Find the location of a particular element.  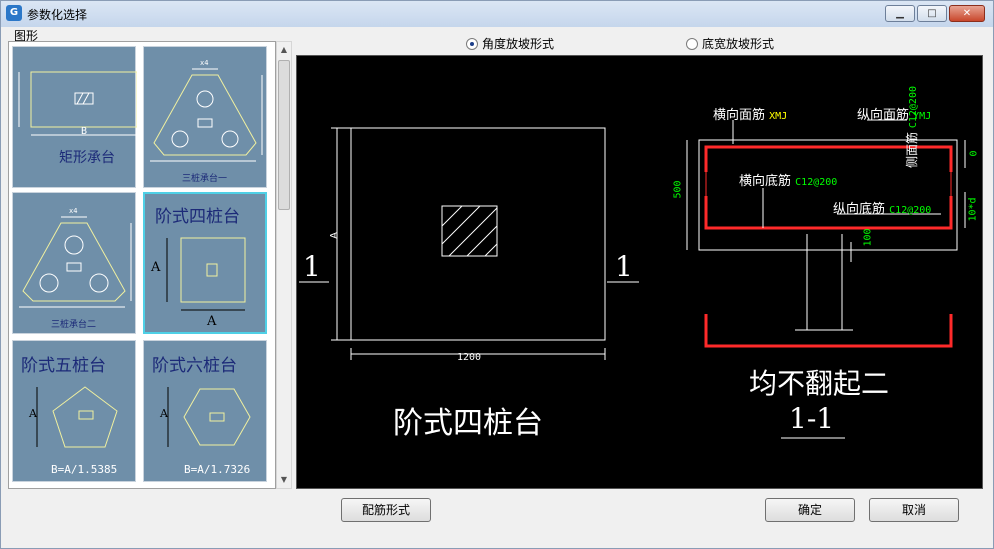

minimize-button: ▁ is located at coordinates (900, 13).